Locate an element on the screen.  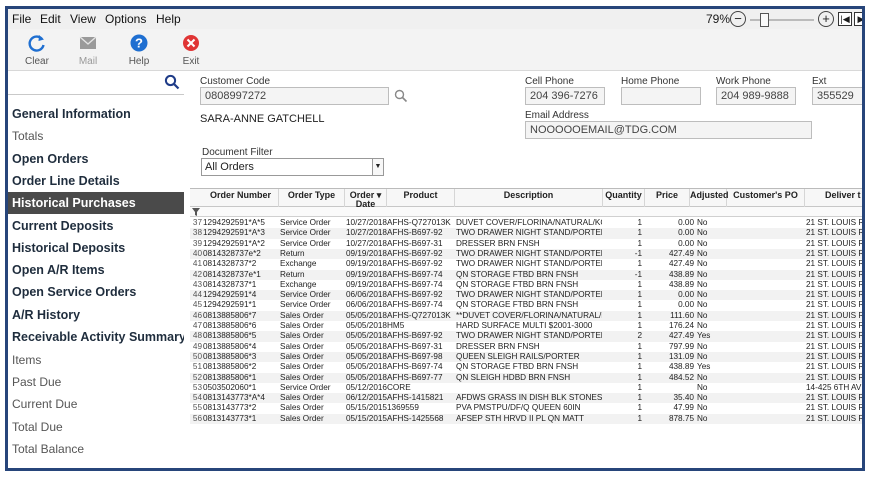
sidebar-item-open-orders: Open Orders is located at coordinates (96, 159).